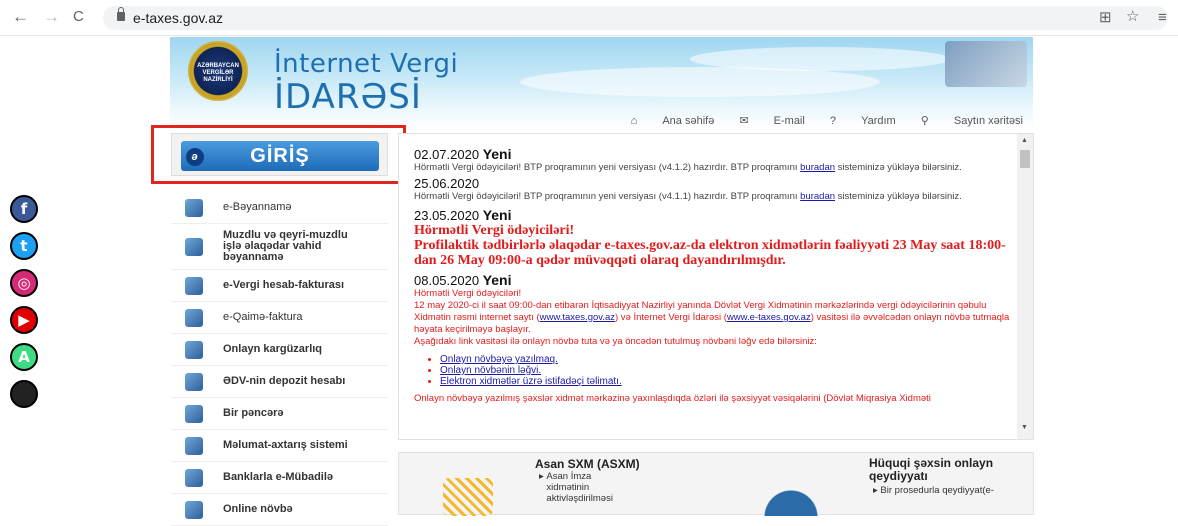 The image size is (1178, 526). What do you see at coordinates (577, 317) in the screenshot?
I see `taxes-link: www.taxes.gov.az` at bounding box center [577, 317].